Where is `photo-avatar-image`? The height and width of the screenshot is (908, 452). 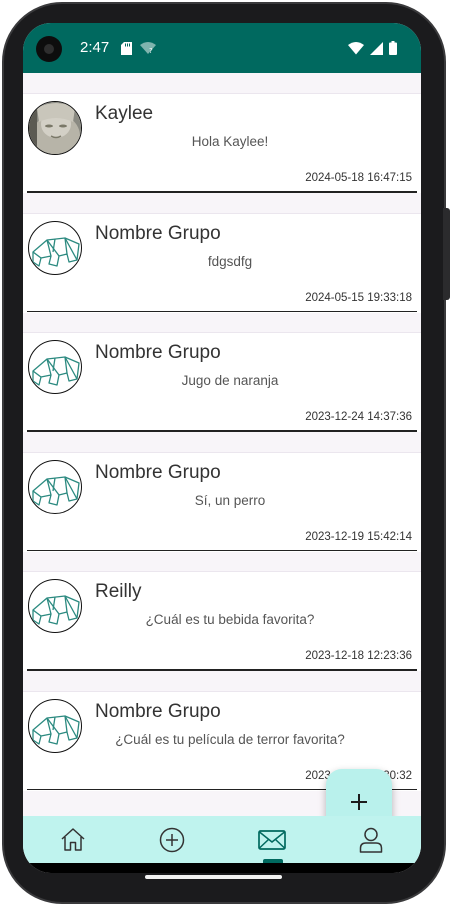
photo-avatar-image is located at coordinates (55, 128).